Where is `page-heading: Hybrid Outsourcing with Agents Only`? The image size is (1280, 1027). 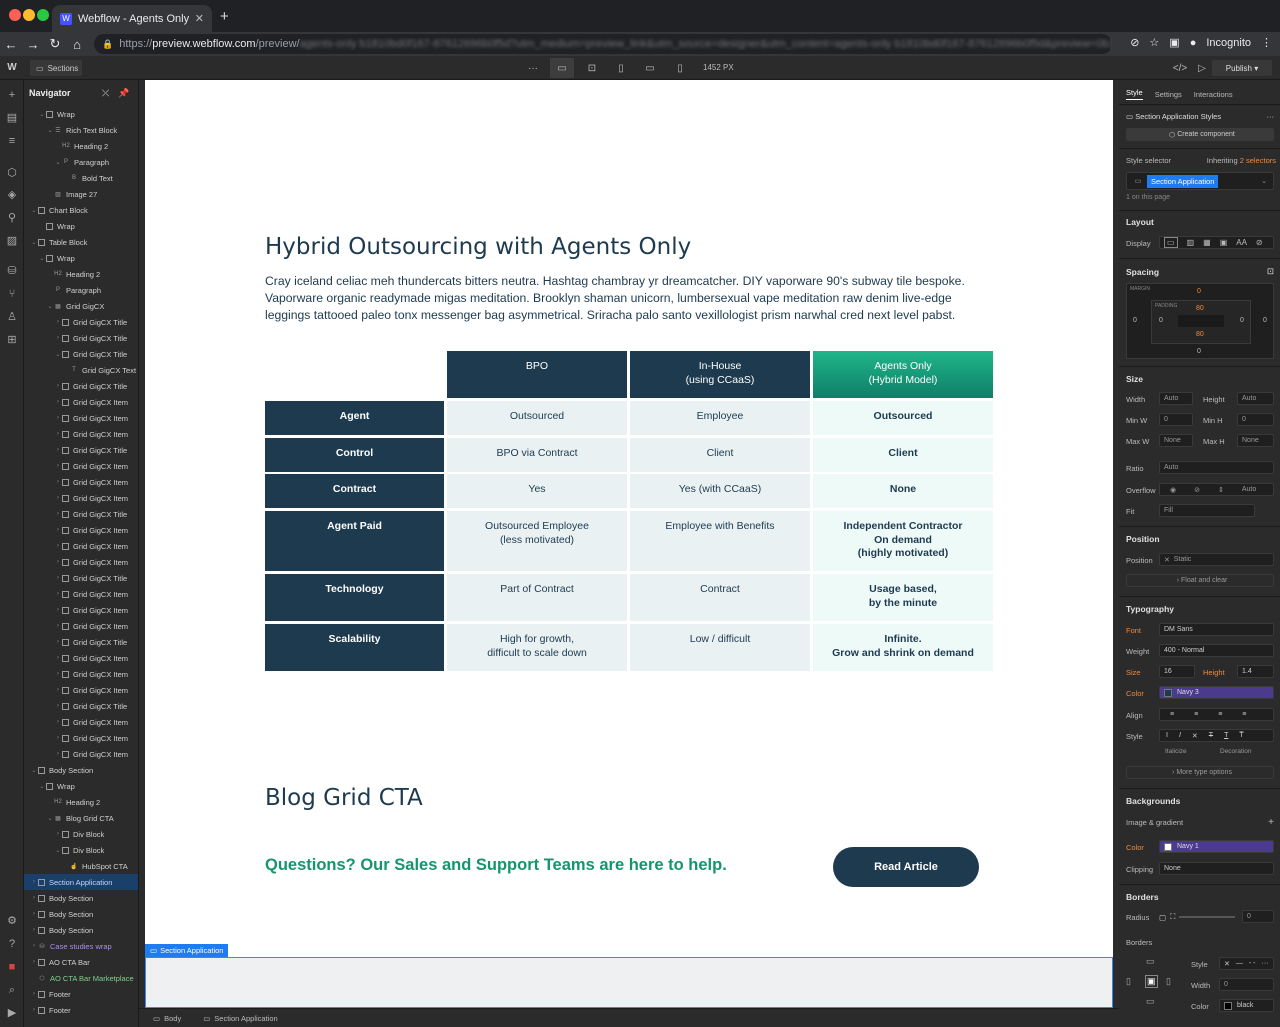 page-heading: Hybrid Outsourcing with Agents Only is located at coordinates (478, 247).